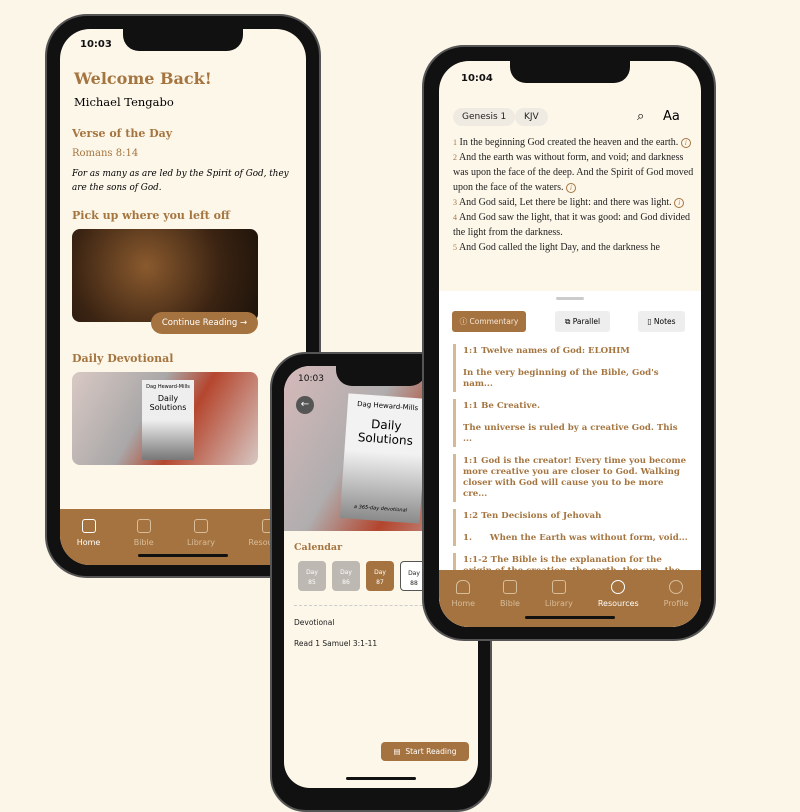  I want to click on tab-resources: Resources, so click(618, 603).